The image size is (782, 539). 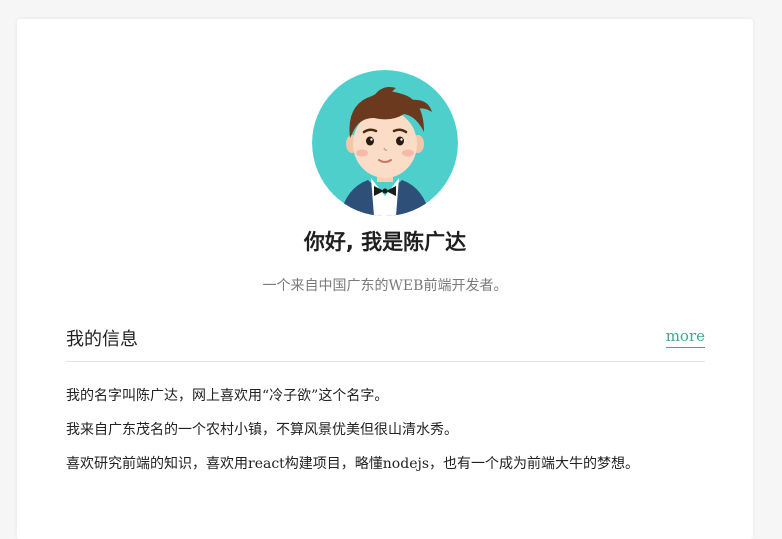 What do you see at coordinates (385, 242) in the screenshot?
I see `greeting-heading: 你好, 我是陈广达` at bounding box center [385, 242].